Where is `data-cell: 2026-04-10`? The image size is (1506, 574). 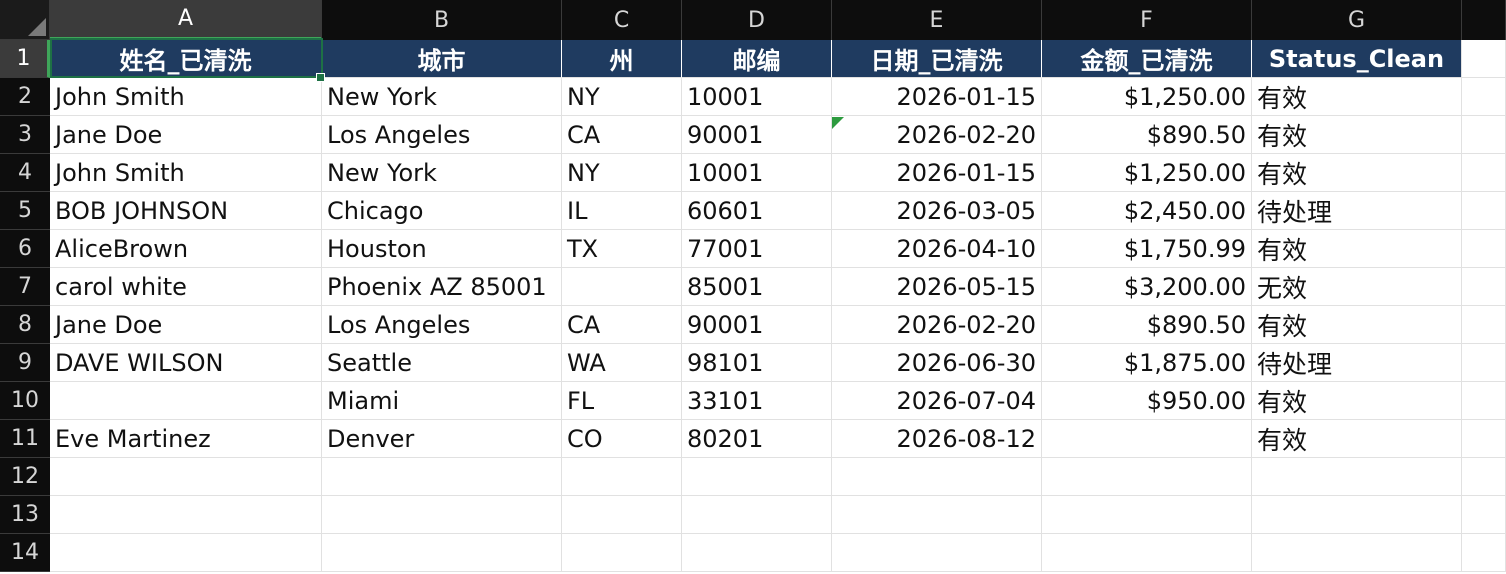
data-cell: 2026-04-10 is located at coordinates (937, 249).